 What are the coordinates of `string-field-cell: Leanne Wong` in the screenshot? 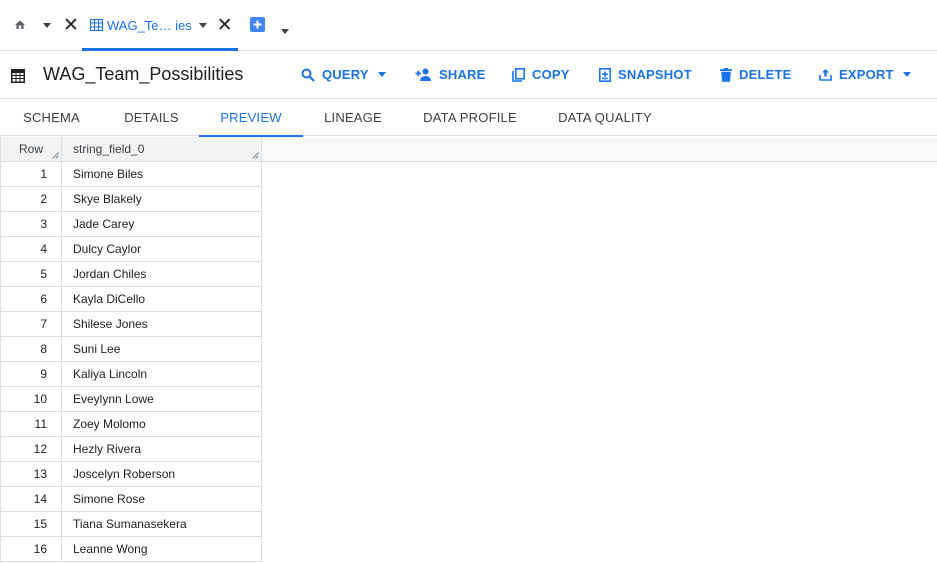 It's located at (162, 549).